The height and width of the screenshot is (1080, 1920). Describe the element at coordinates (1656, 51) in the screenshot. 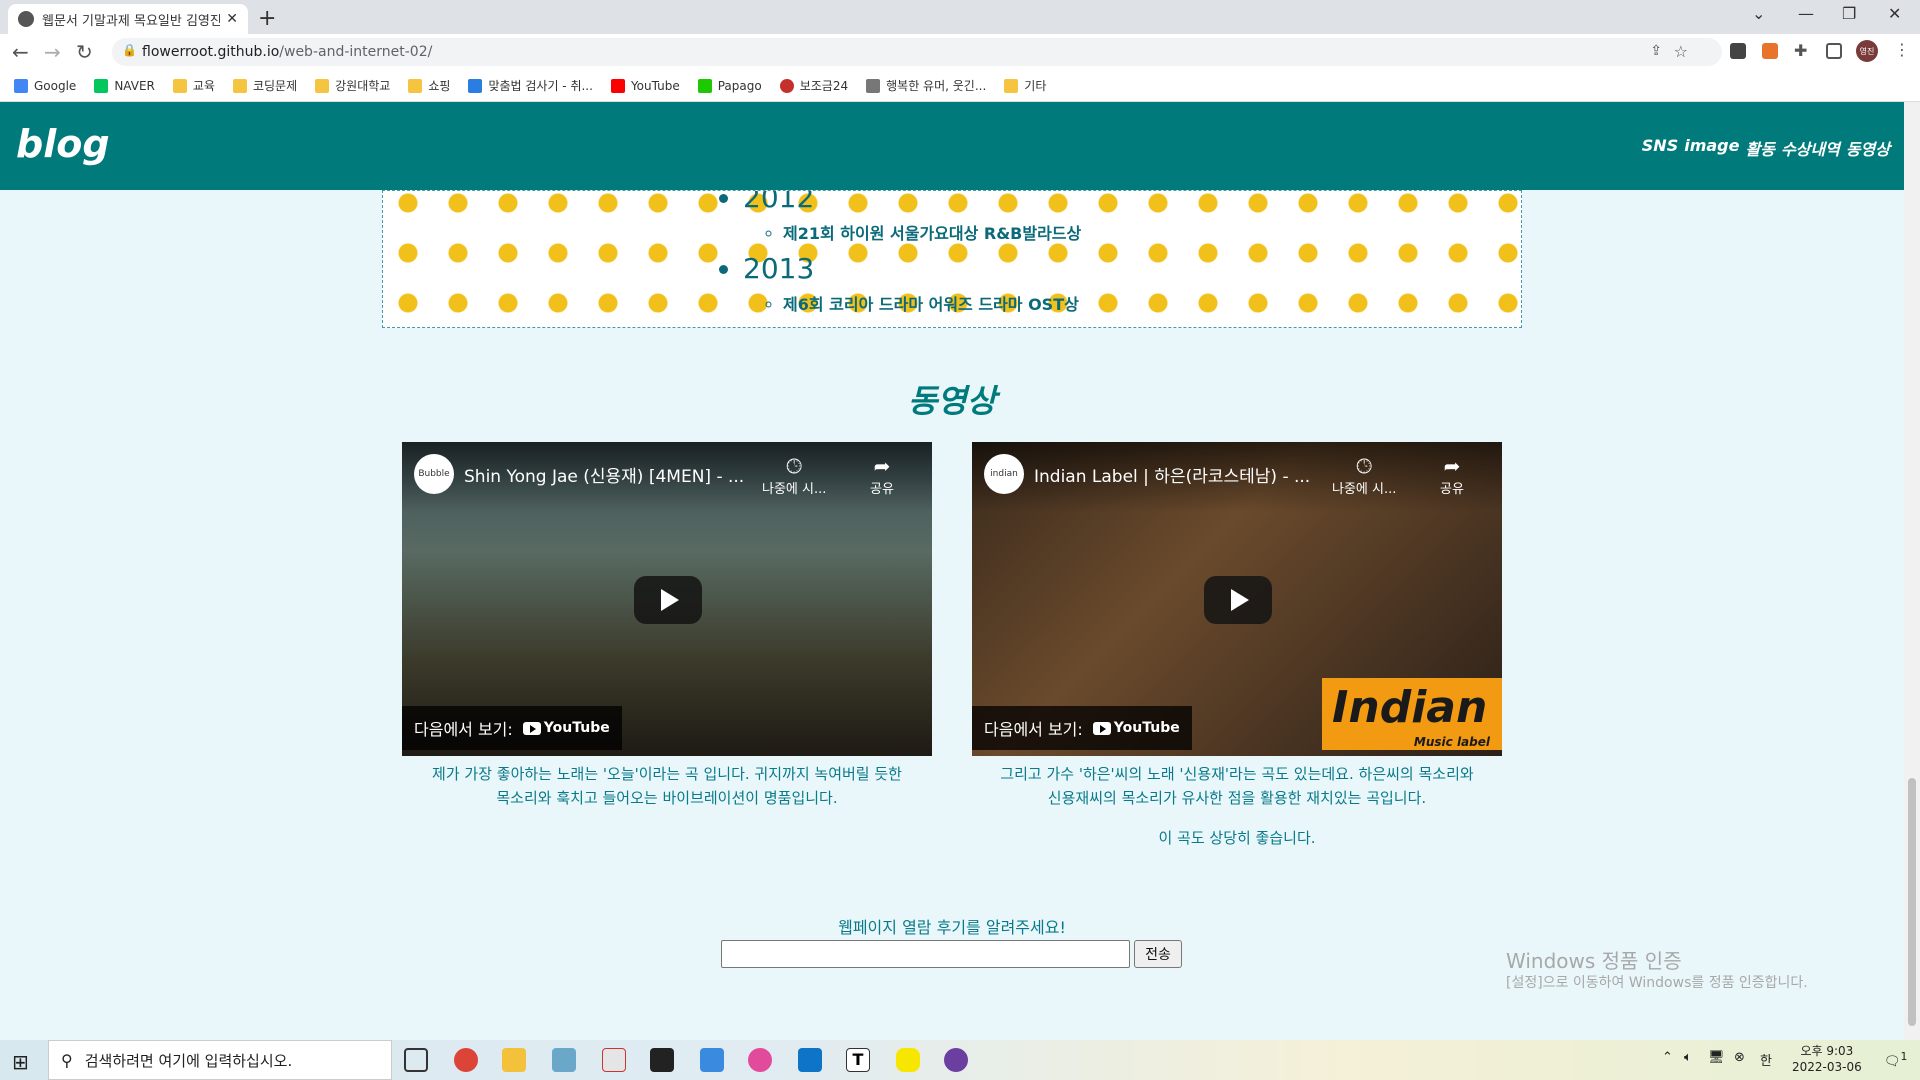

I see `share-icon: ⇪` at that location.